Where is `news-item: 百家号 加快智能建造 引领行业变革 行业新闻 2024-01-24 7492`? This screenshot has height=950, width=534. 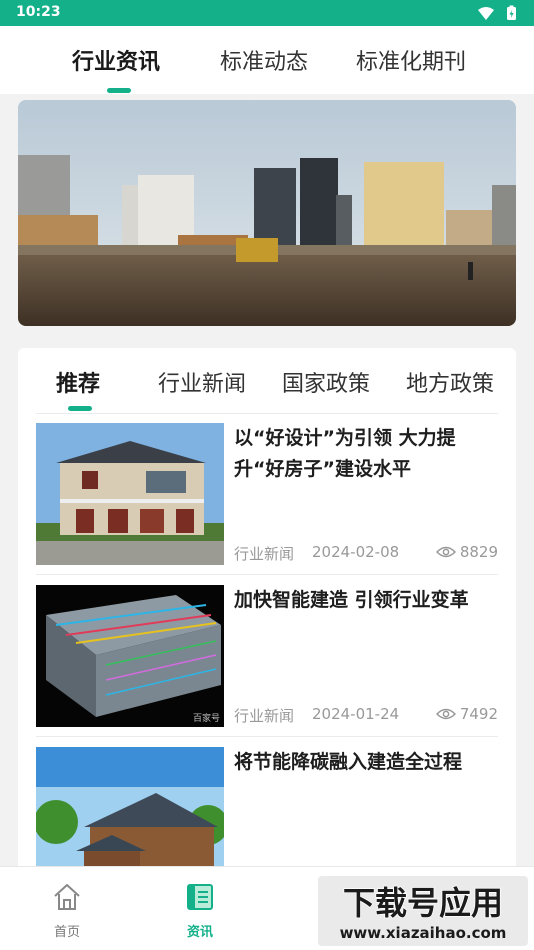
news-item: 百家号 加快智能建造 引领行业变革 行业新闻 2024-01-24 7492 is located at coordinates (267, 656).